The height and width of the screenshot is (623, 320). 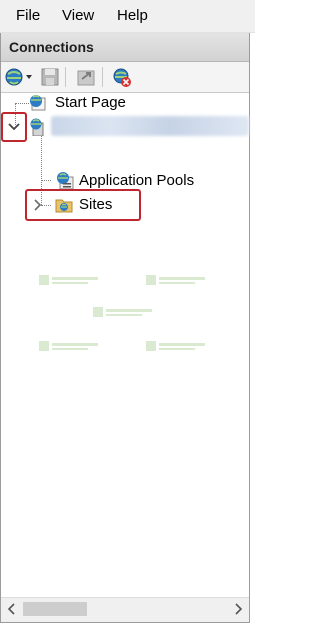 I want to click on menu-bar: File View Help, so click(x=127, y=16).